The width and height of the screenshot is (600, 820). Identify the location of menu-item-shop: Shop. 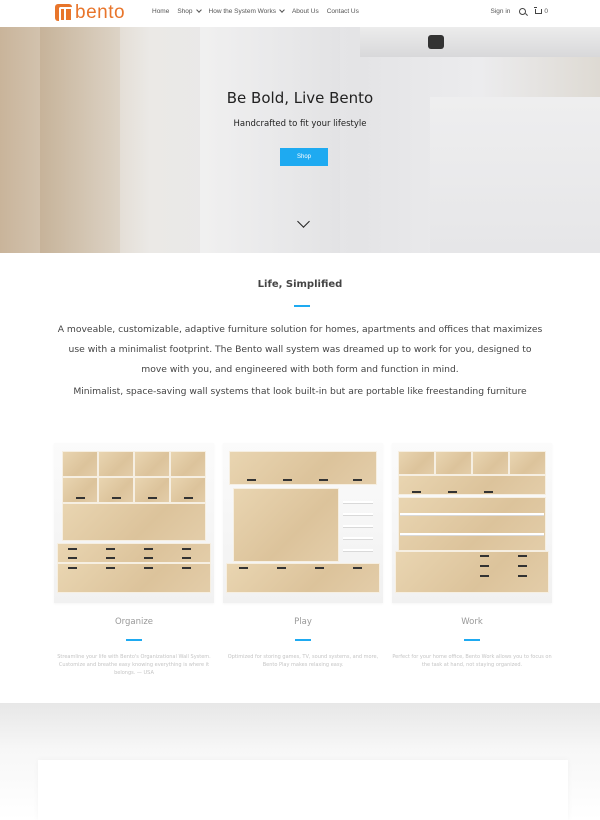
(189, 11).